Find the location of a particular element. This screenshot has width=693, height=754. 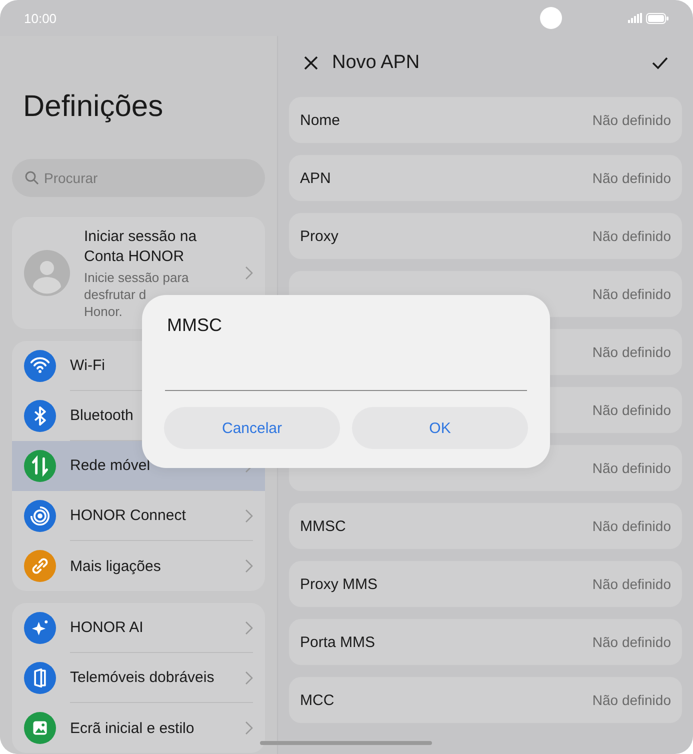

signal-icon is located at coordinates (635, 18).